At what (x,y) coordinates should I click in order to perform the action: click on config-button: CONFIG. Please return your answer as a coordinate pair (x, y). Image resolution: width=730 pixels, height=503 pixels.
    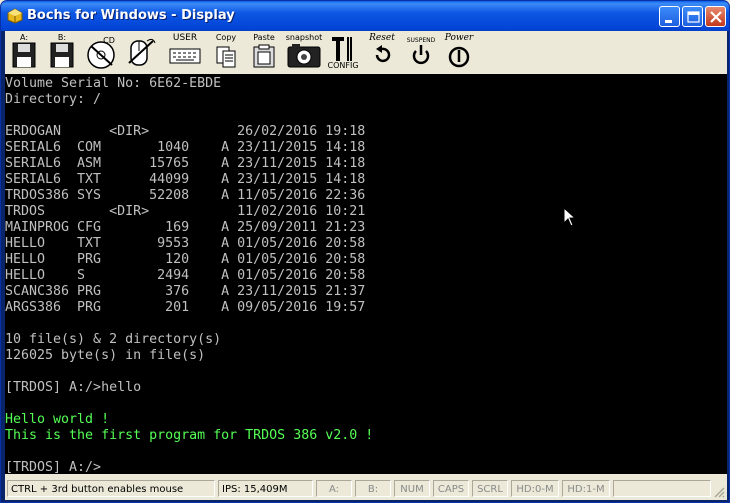
    Looking at the image, I should click on (343, 52).